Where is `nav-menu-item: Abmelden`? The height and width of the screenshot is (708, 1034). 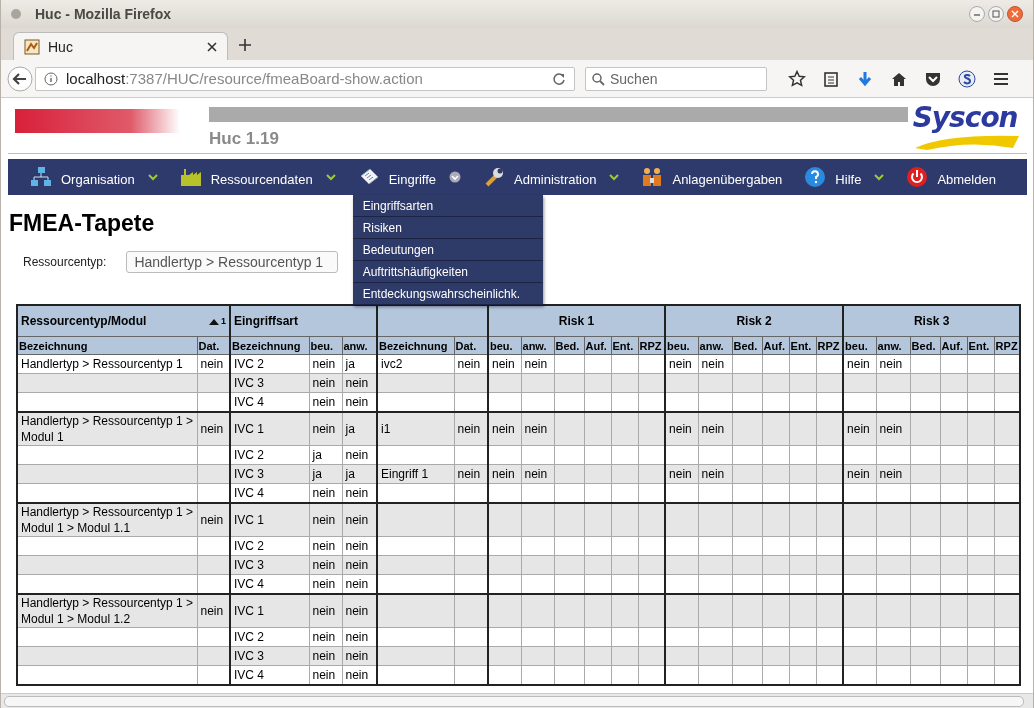 nav-menu-item: Abmelden is located at coordinates (951, 177).